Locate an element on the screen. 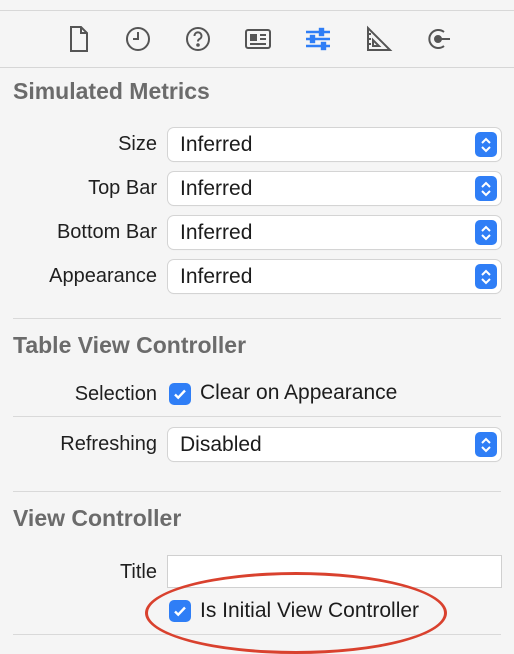 The image size is (514, 654). is-initial-view-controller-label: Is Initial View Controller is located at coordinates (310, 610).